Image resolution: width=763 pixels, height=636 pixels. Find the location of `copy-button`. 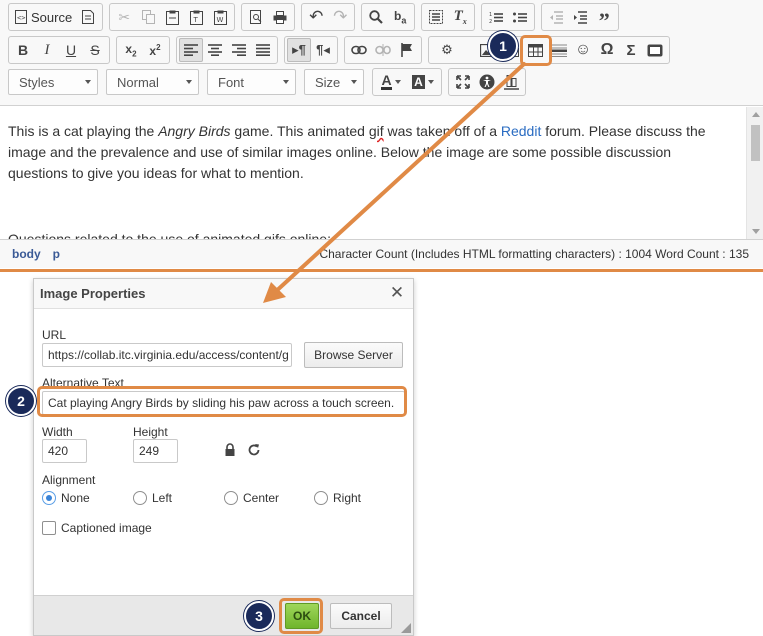

copy-button is located at coordinates (148, 17).